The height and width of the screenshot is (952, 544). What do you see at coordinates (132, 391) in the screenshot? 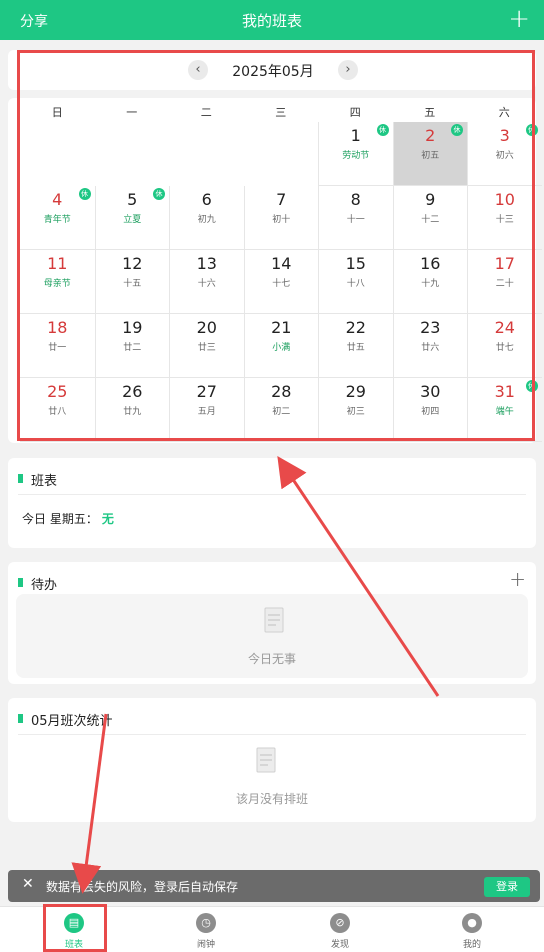
I see `day-number: 26` at bounding box center [132, 391].